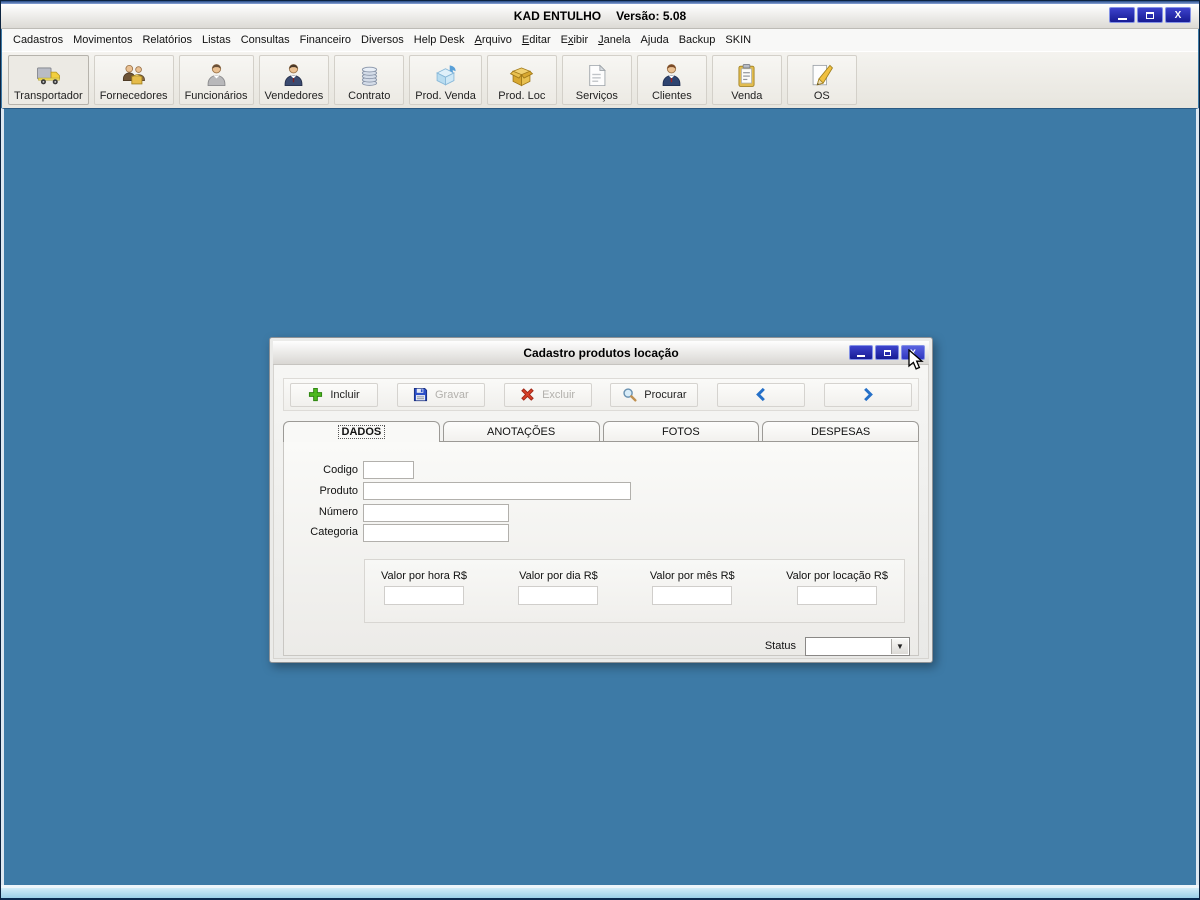 The height and width of the screenshot is (900, 1200). I want to click on tab-anotacoes-label: ANOTAÇÕES, so click(521, 431).